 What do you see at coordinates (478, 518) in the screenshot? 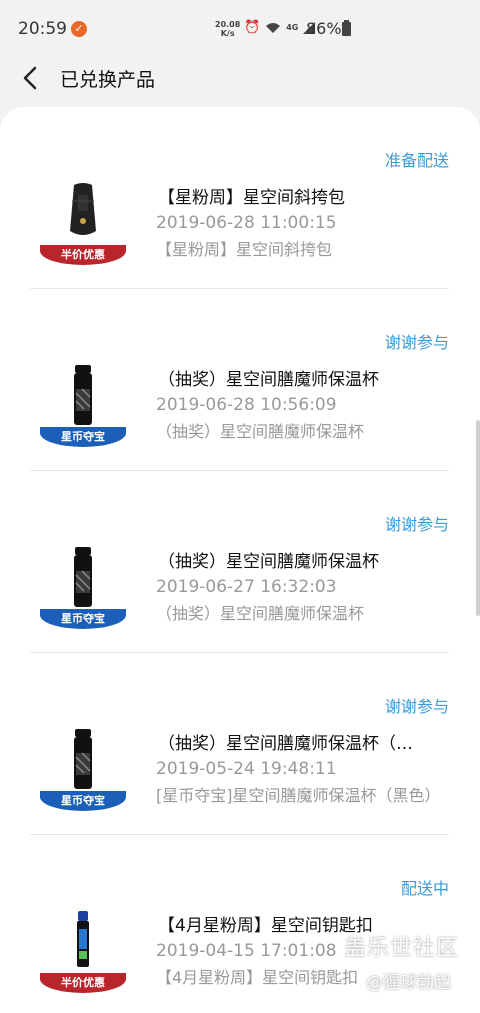
I see `scrollbar` at bounding box center [478, 518].